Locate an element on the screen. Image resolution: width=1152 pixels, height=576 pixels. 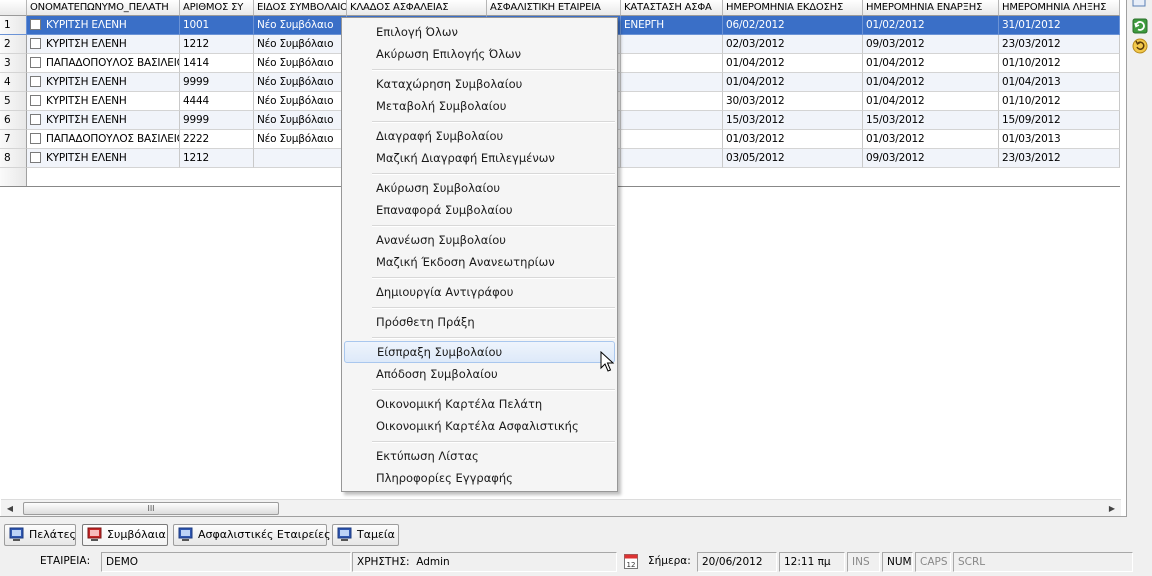
menu-item-additional-act: Πρόσθετη Πράξη is located at coordinates (479, 322).